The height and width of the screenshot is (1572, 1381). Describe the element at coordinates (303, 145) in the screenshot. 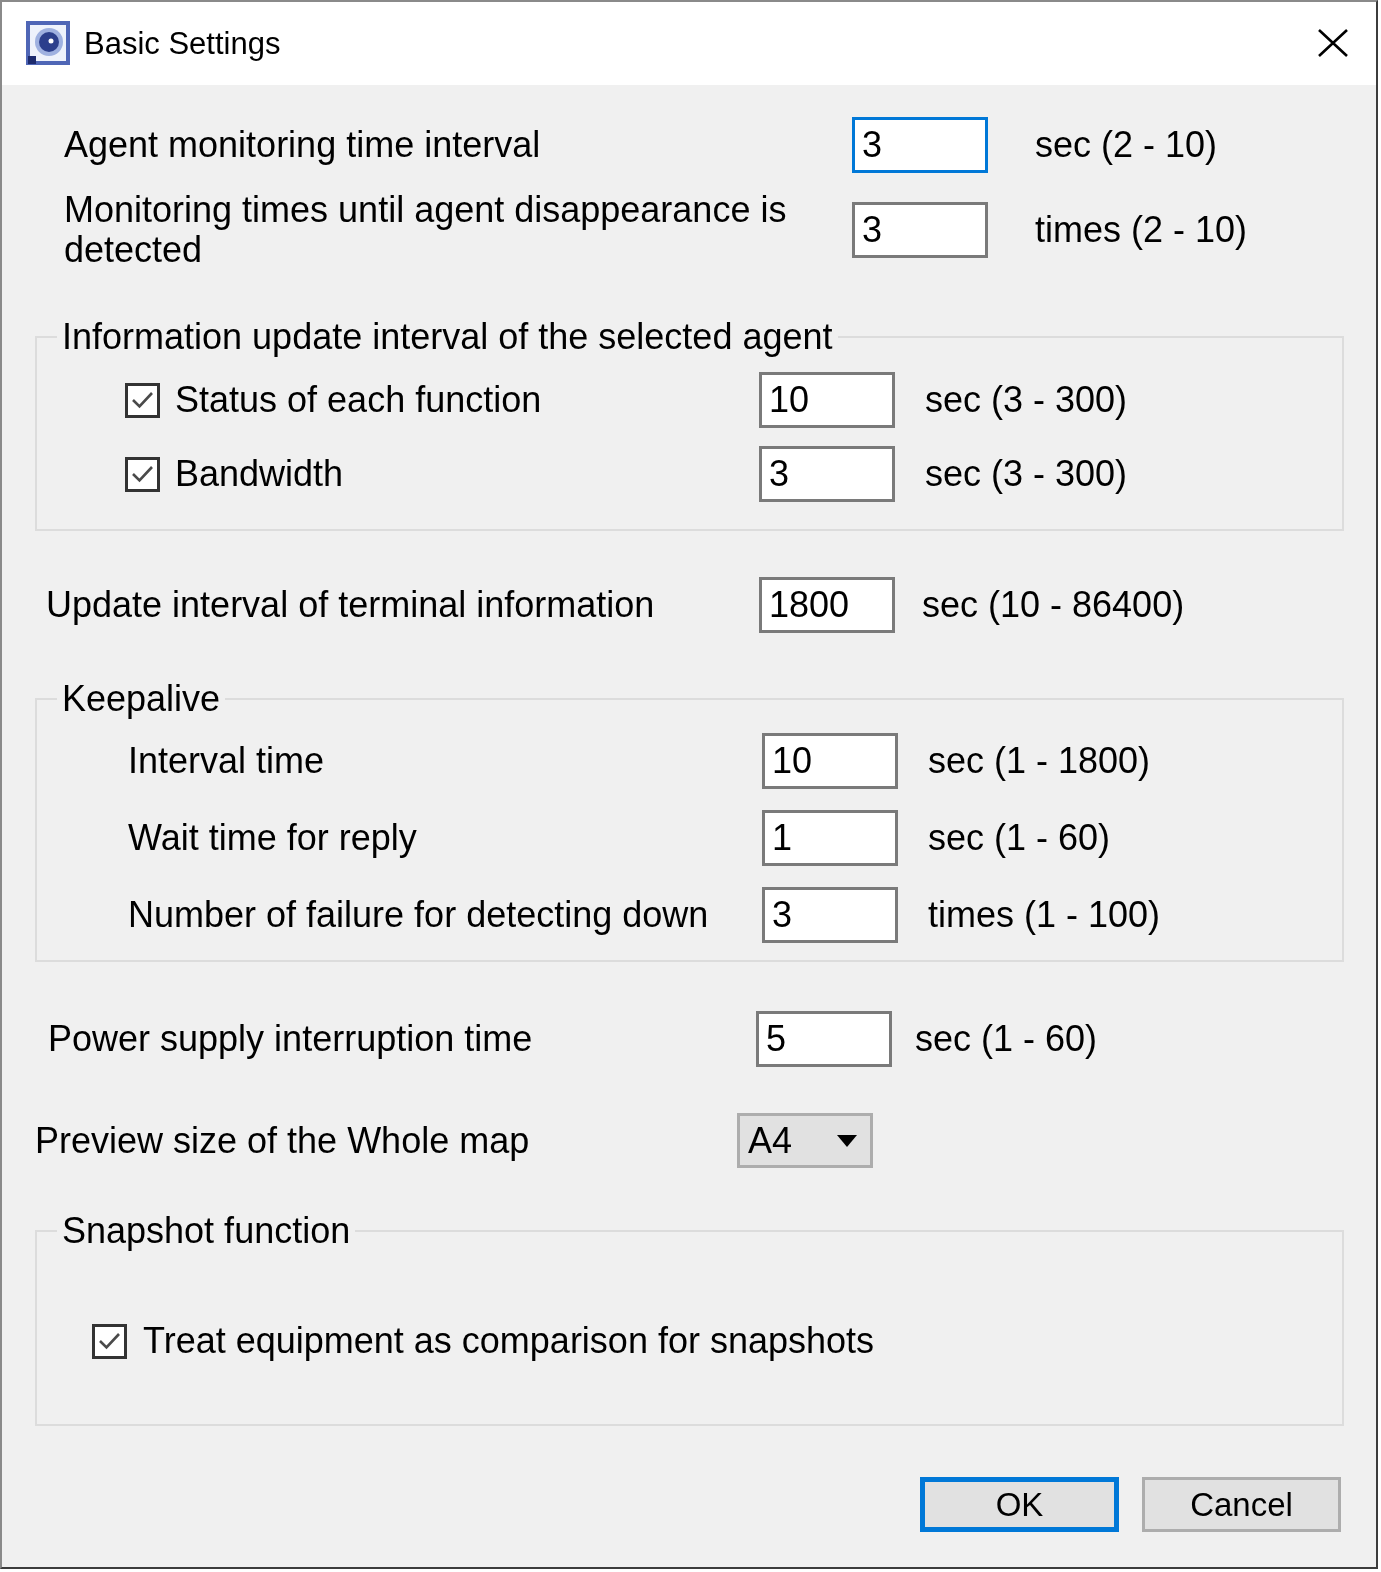

I see `setting-label: Agent monitoring time interval` at that location.